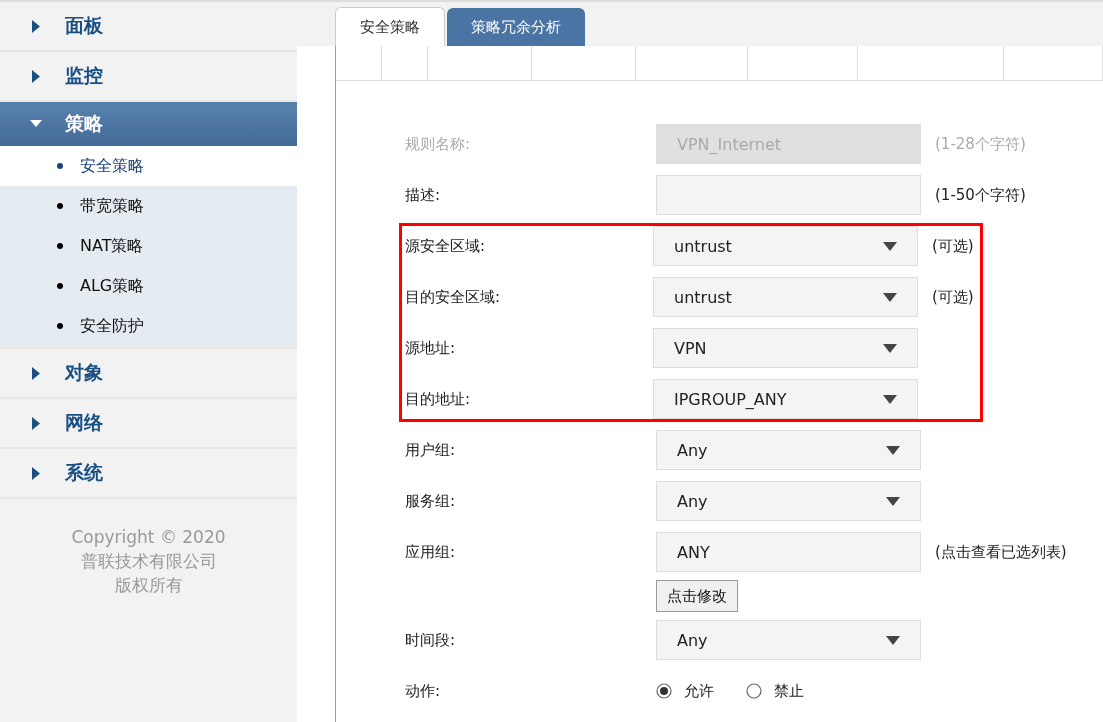  I want to click on submenu-item: 安全策略, so click(148, 166).